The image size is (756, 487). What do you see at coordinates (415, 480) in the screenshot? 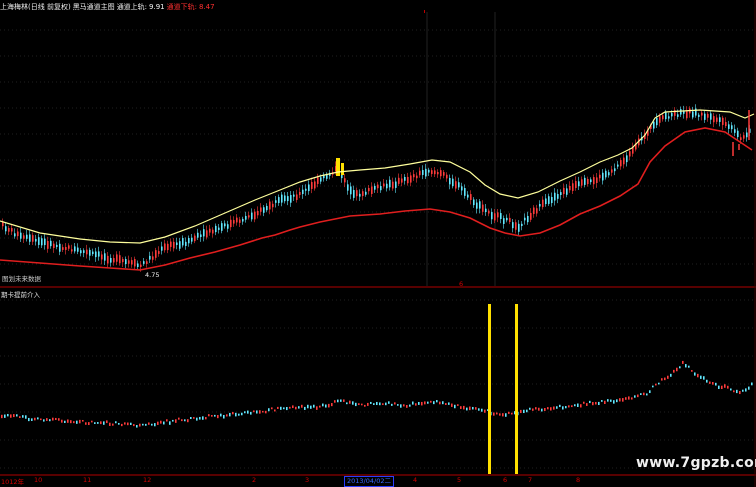
I see `time-axis-label: 4` at bounding box center [415, 480].